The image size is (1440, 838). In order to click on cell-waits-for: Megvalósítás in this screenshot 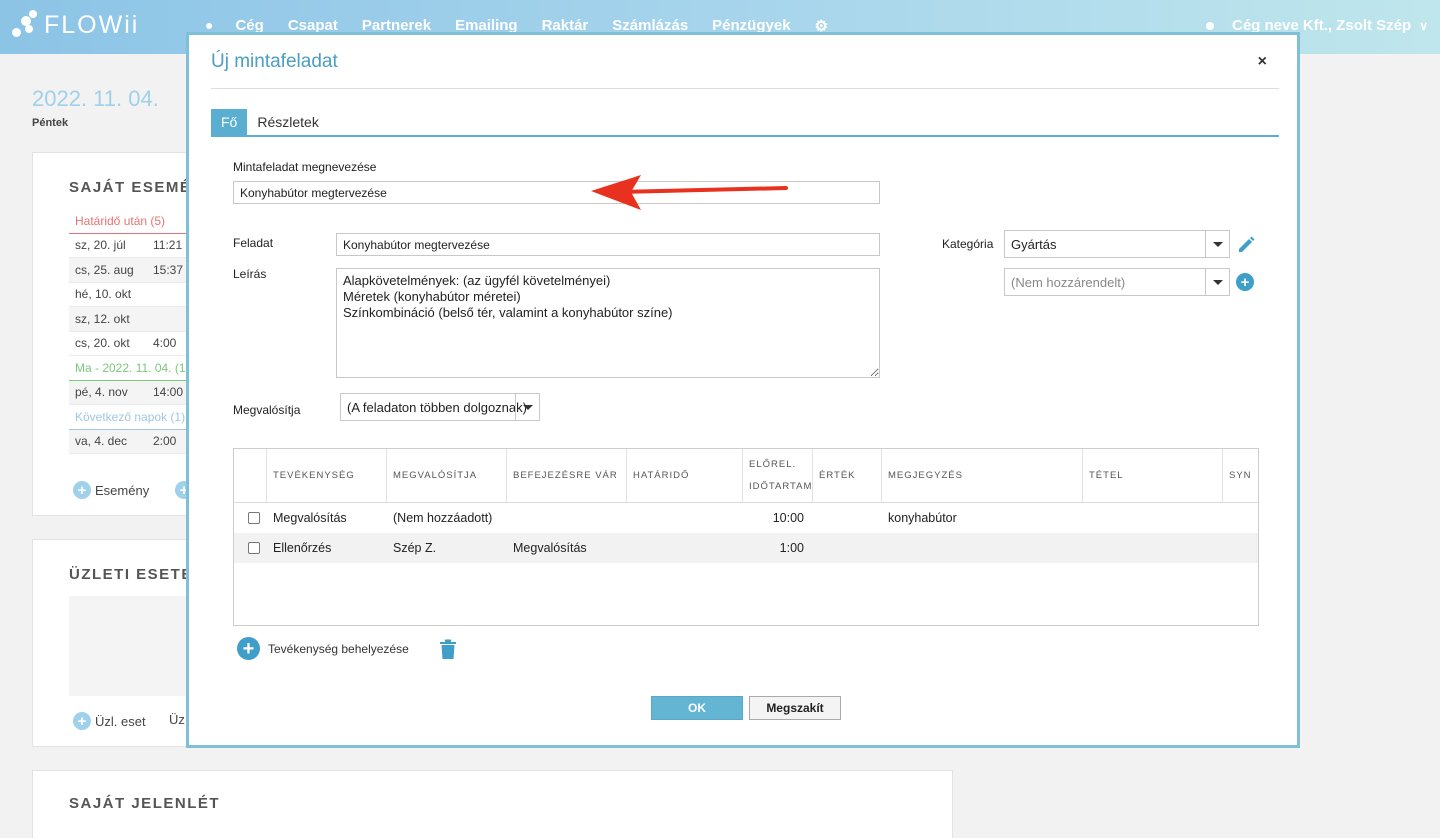, I will do `click(550, 548)`.